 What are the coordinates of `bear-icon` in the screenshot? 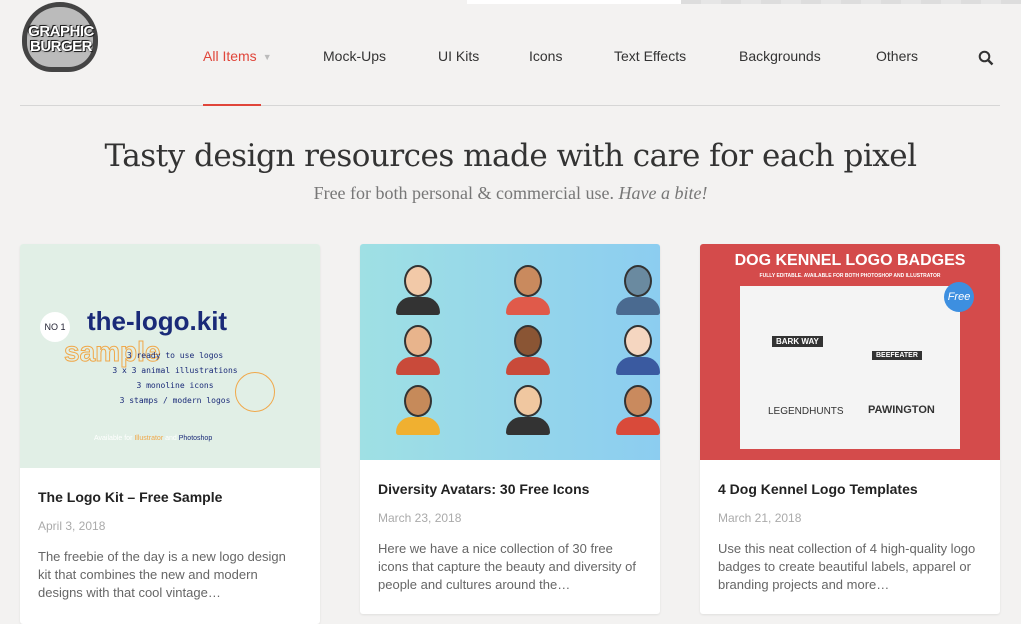 It's located at (255, 392).